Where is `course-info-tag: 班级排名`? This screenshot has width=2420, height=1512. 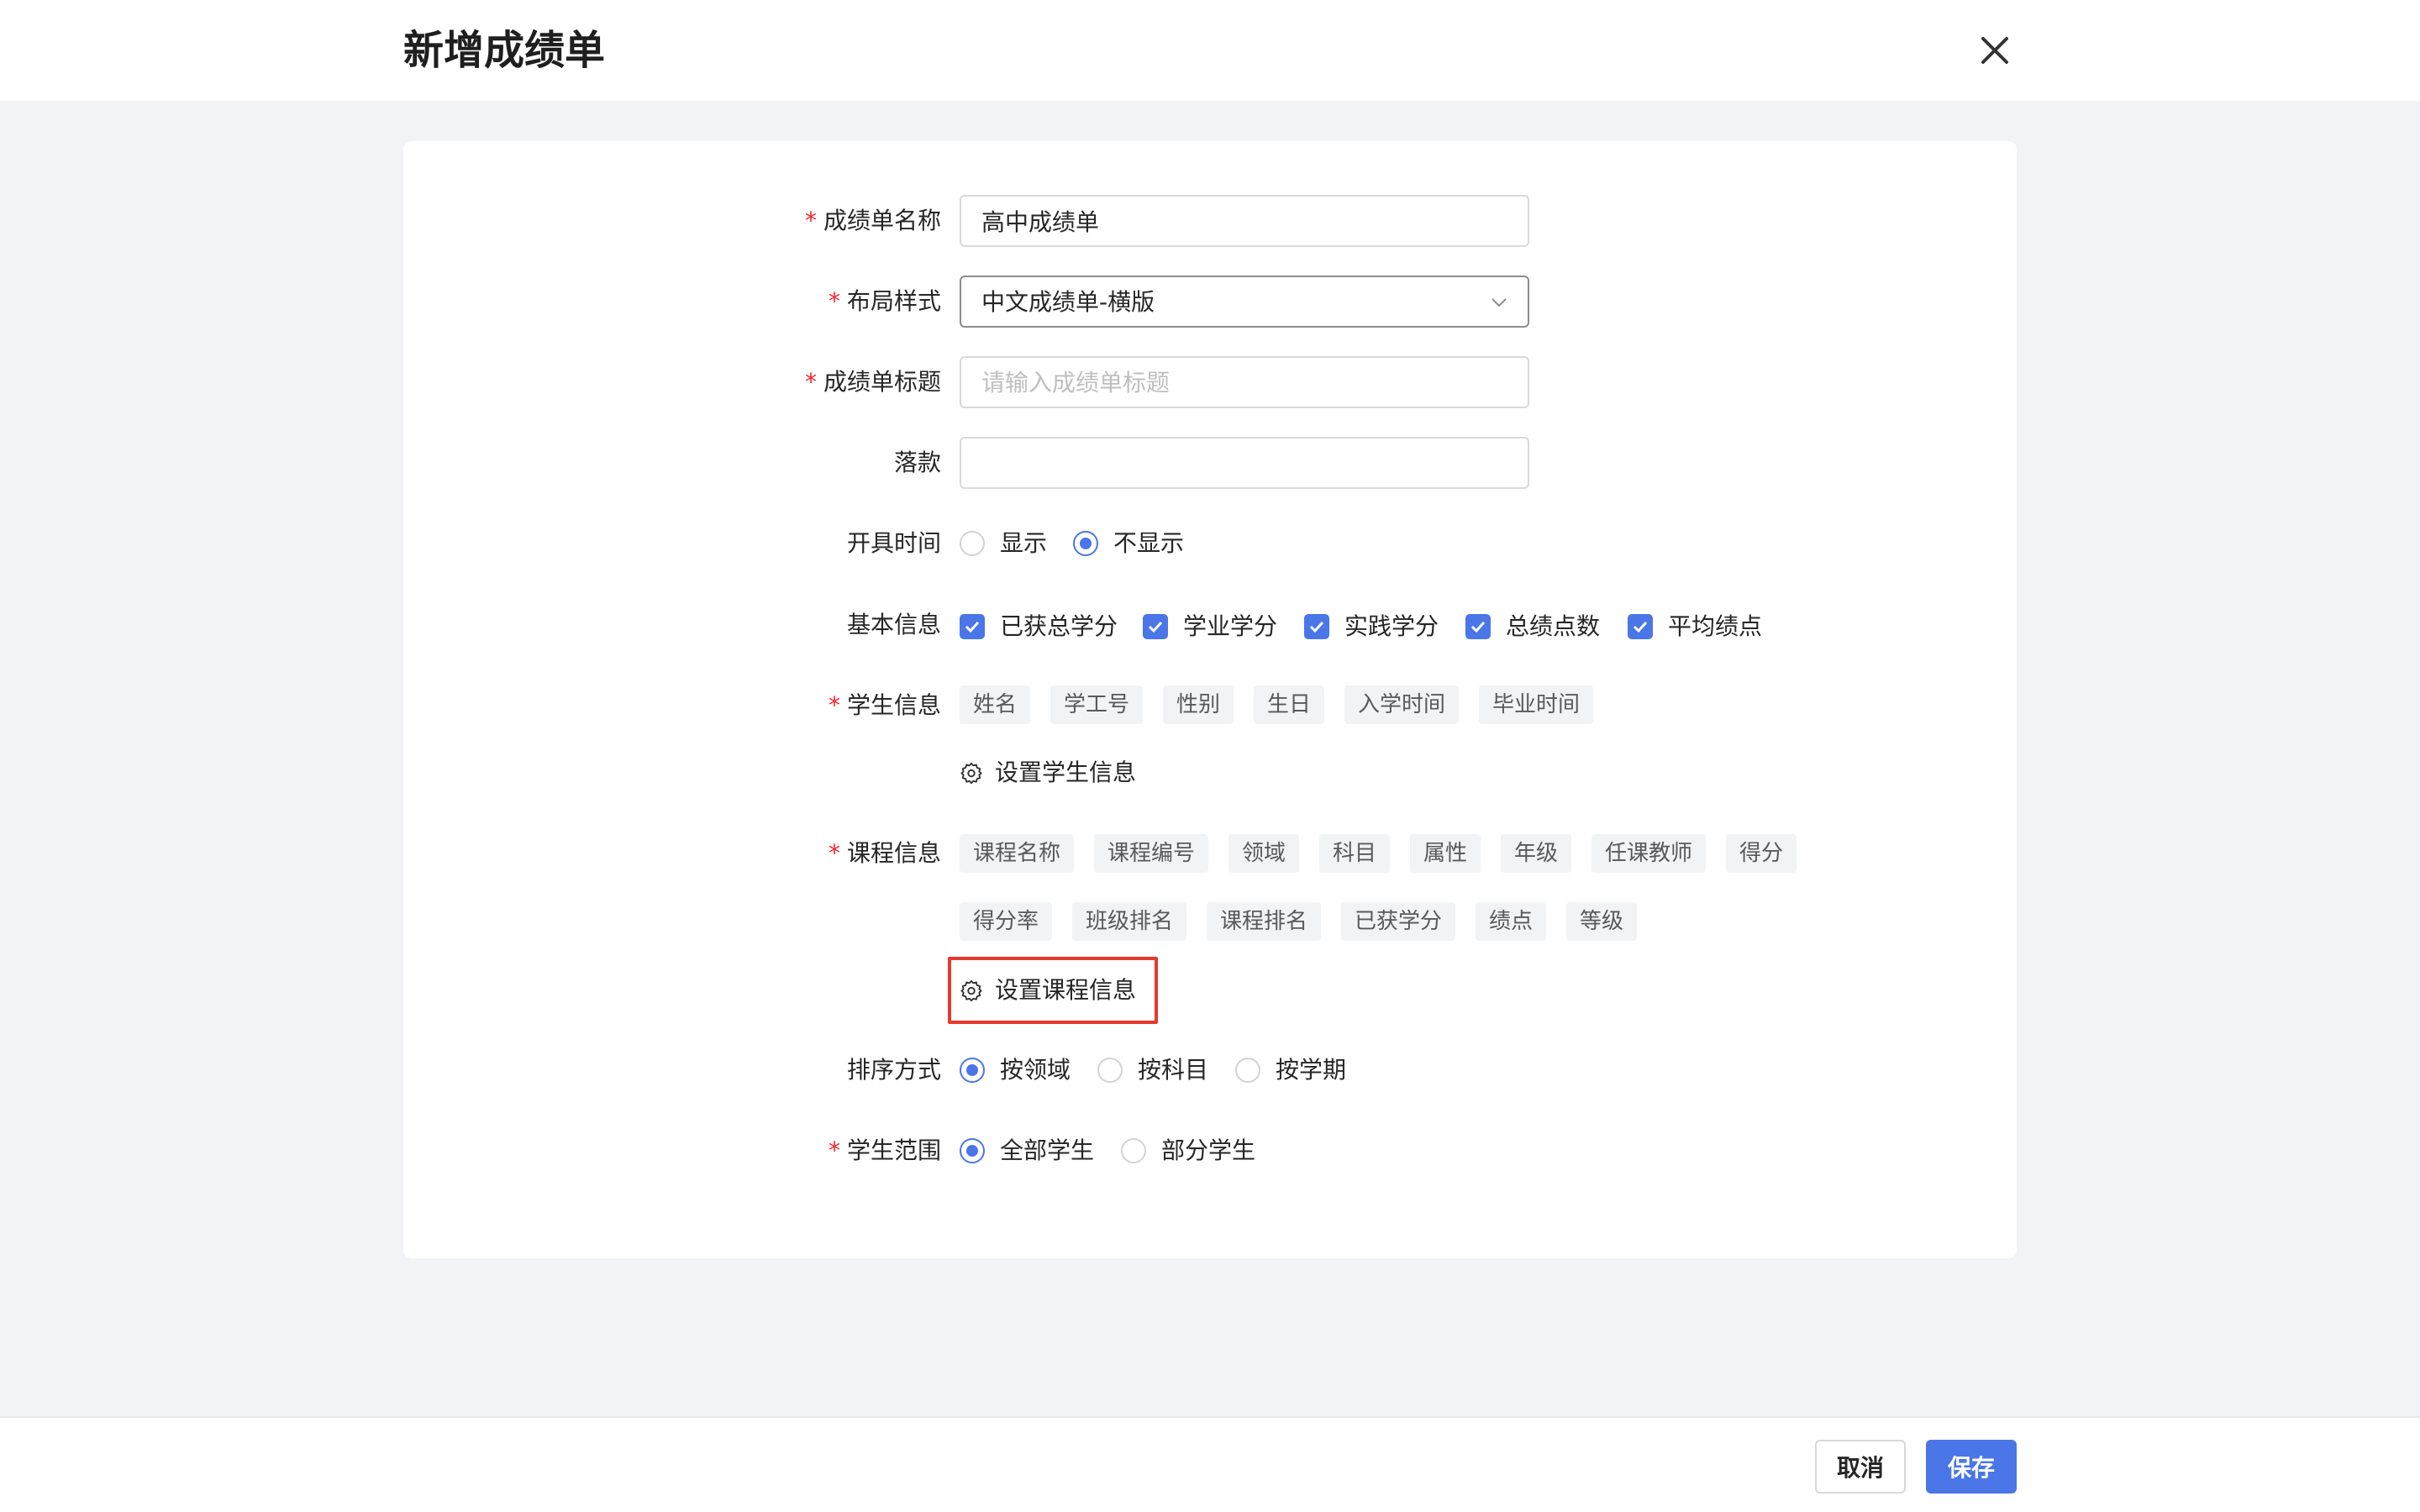 course-info-tag: 班级排名 is located at coordinates (1130, 921).